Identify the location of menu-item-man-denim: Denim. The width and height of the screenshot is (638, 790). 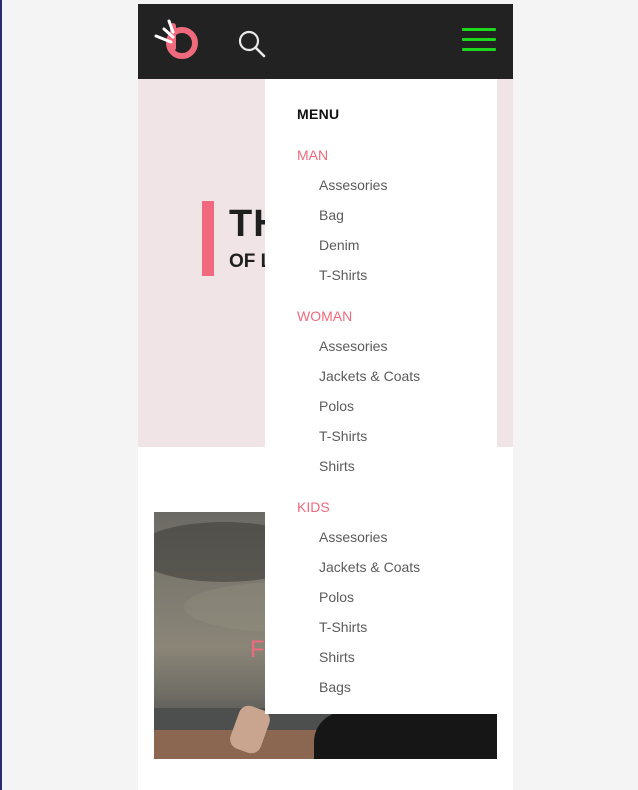
(339, 245).